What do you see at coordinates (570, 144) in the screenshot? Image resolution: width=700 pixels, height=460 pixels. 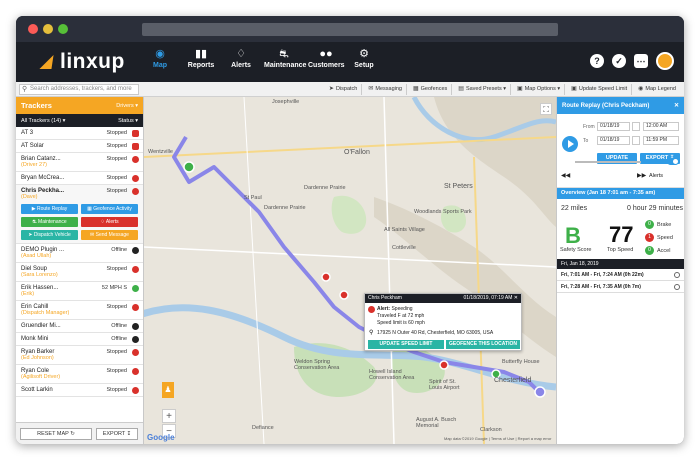 I see `play-replay-button` at bounding box center [570, 144].